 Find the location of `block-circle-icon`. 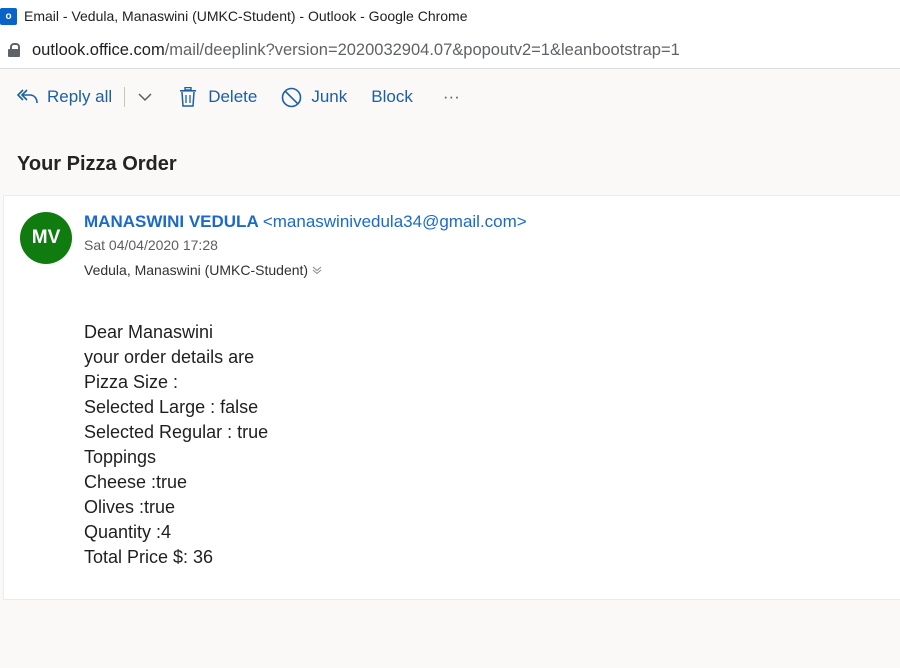

block-circle-icon is located at coordinates (291, 97).